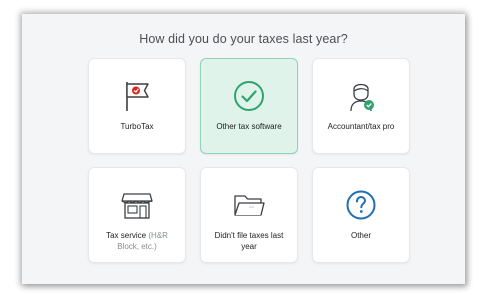 The width and height of the screenshot is (482, 295). What do you see at coordinates (361, 126) in the screenshot?
I see `option-label: Accountant/tax pro` at bounding box center [361, 126].